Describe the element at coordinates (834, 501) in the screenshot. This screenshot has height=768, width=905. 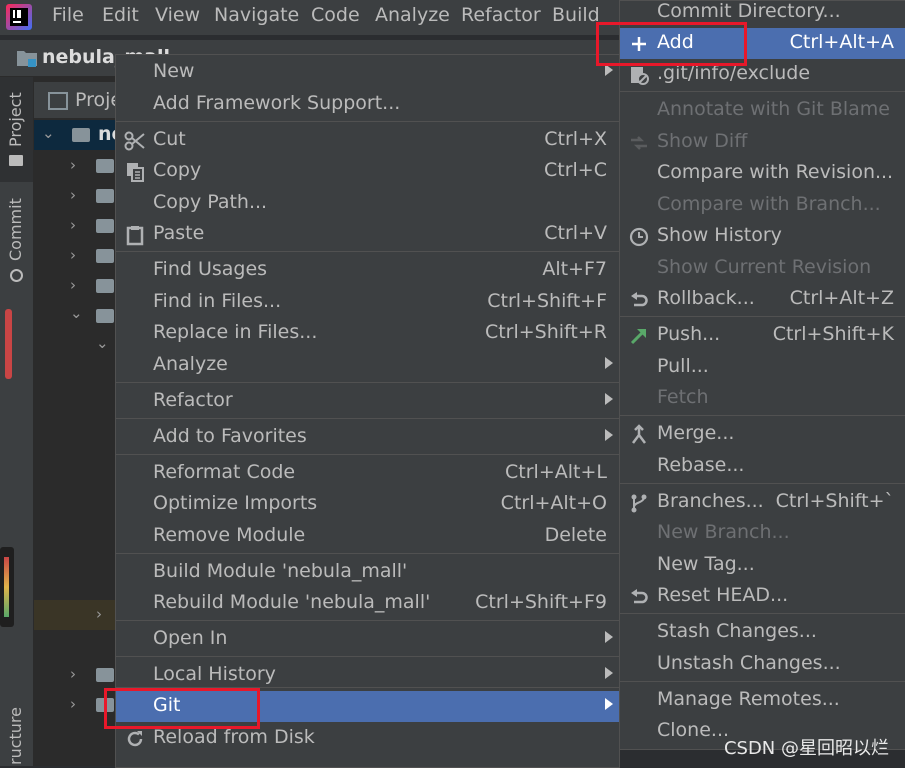
I see `menu-item-shortcut: Ctrl+Shift+`` at that location.